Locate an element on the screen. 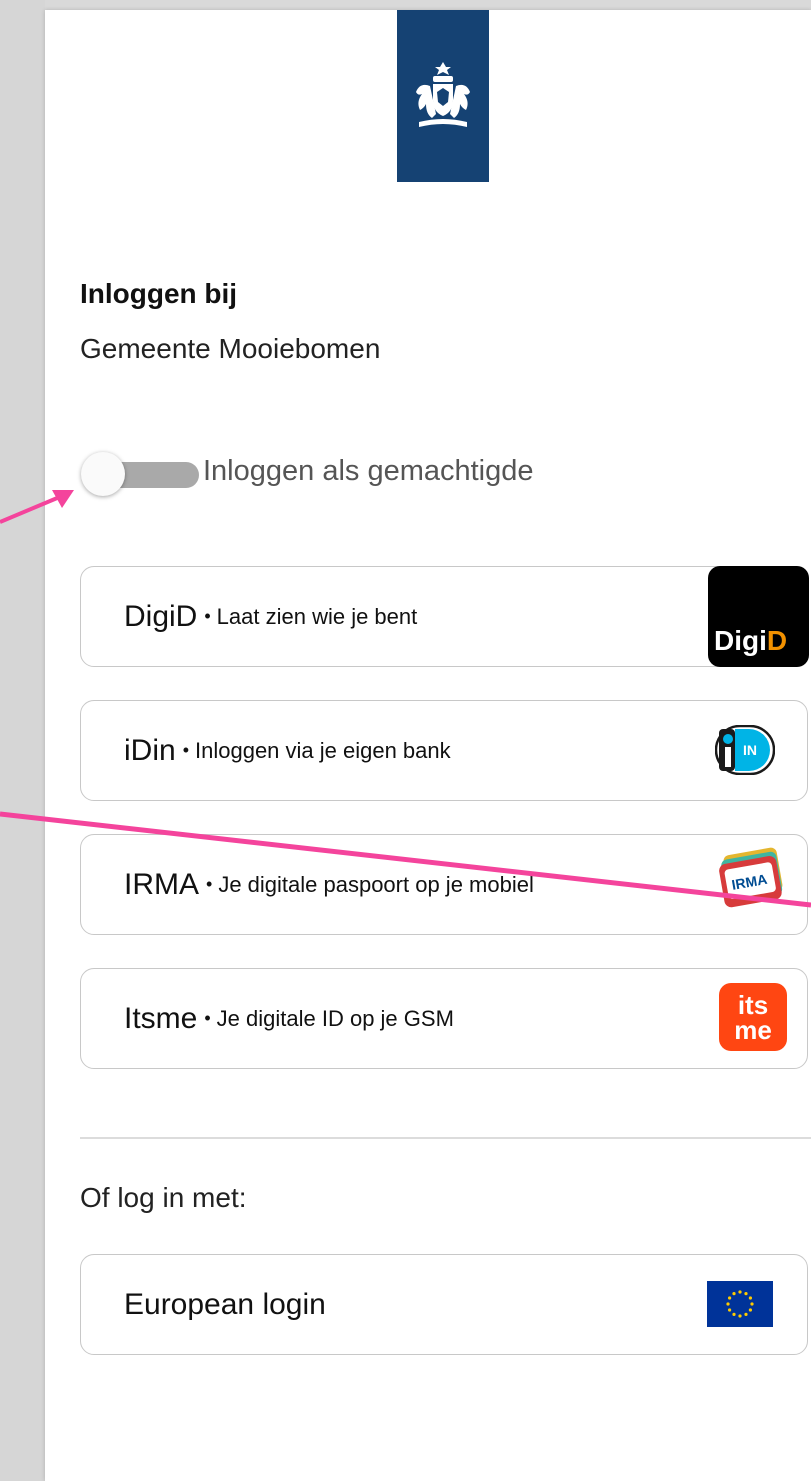  annotation-line-irma is located at coordinates (405, 859).